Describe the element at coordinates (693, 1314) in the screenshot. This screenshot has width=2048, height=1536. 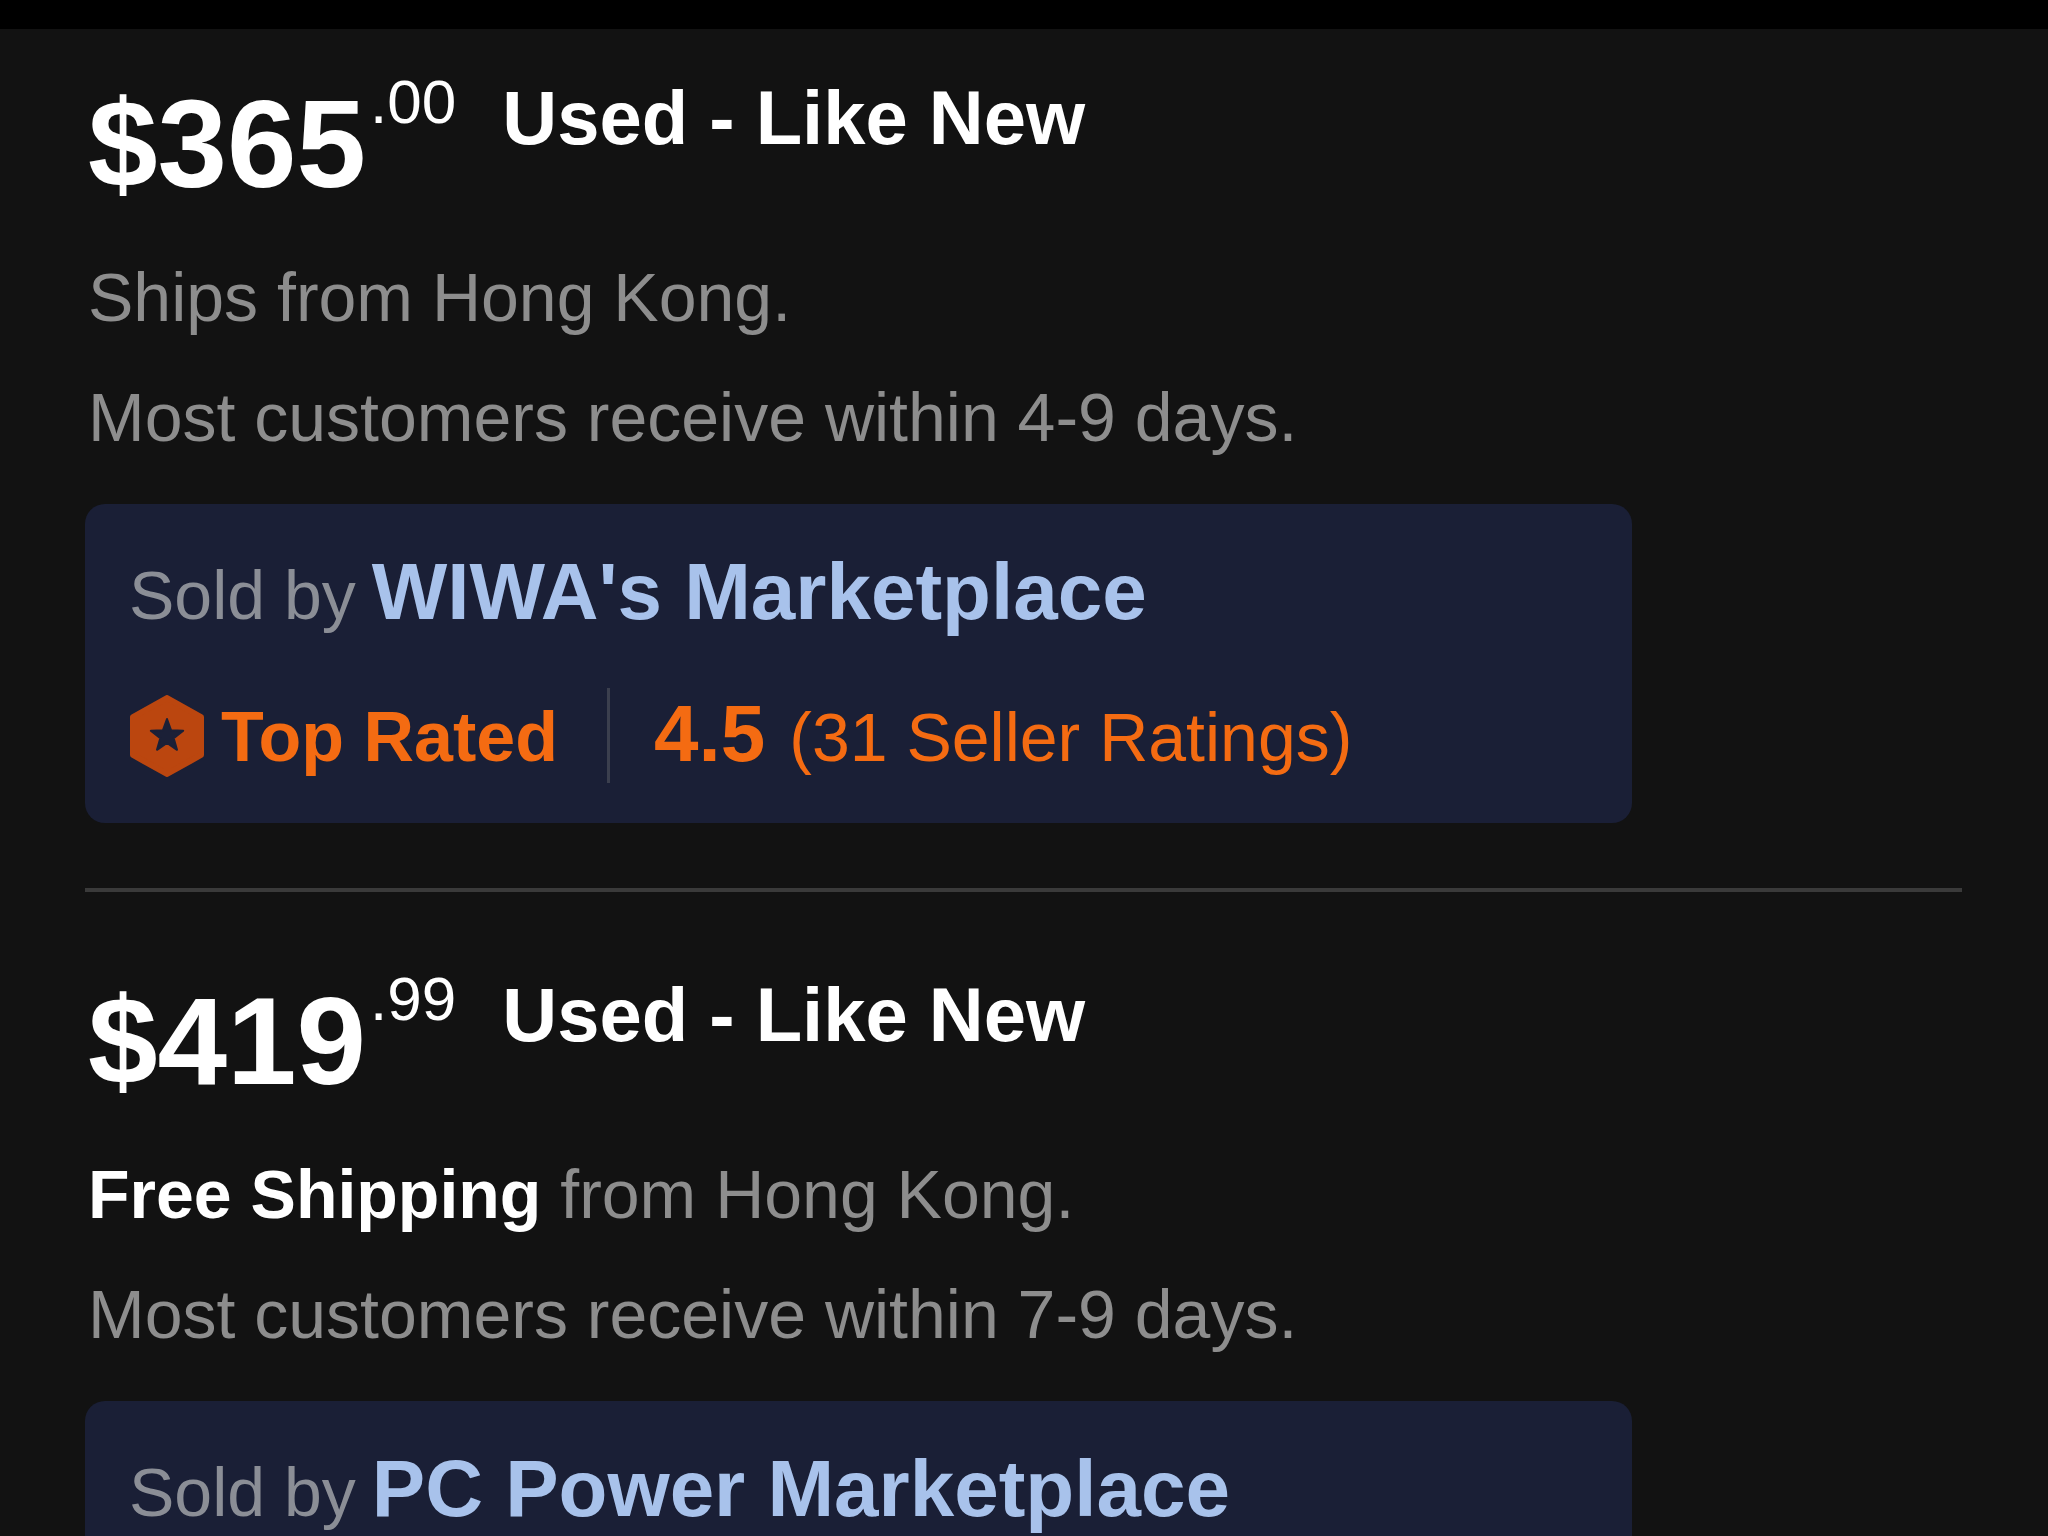
I see `delivery-text: Most customers receive within 7-9 days.` at that location.